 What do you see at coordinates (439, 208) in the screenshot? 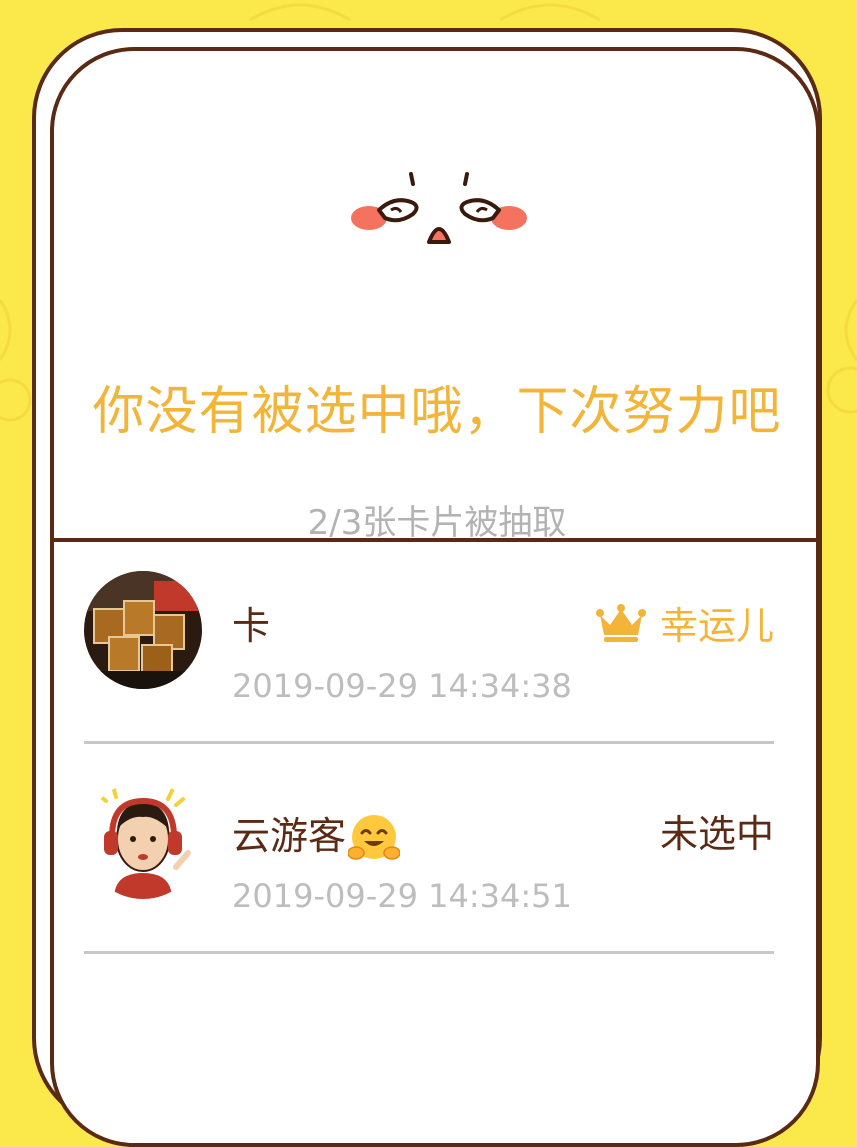
I see `sad-face-icon` at bounding box center [439, 208].